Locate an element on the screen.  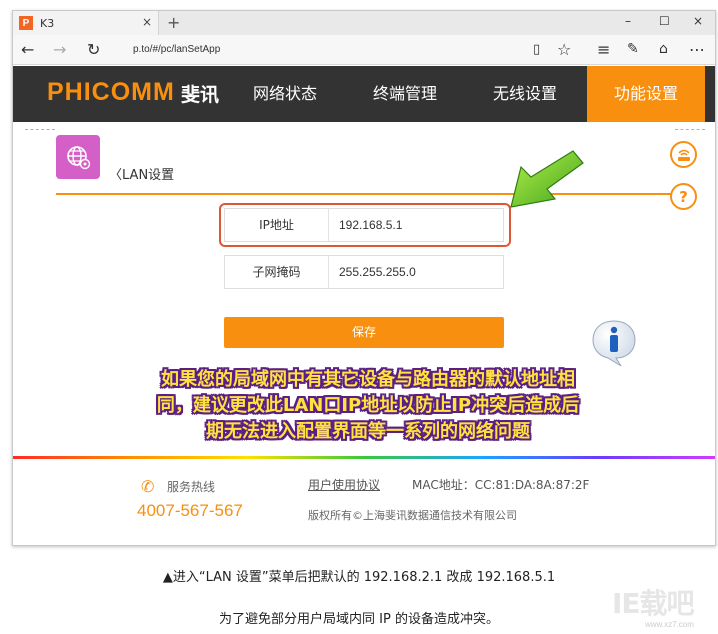
window-close-icon: × is located at coordinates (698, 21).